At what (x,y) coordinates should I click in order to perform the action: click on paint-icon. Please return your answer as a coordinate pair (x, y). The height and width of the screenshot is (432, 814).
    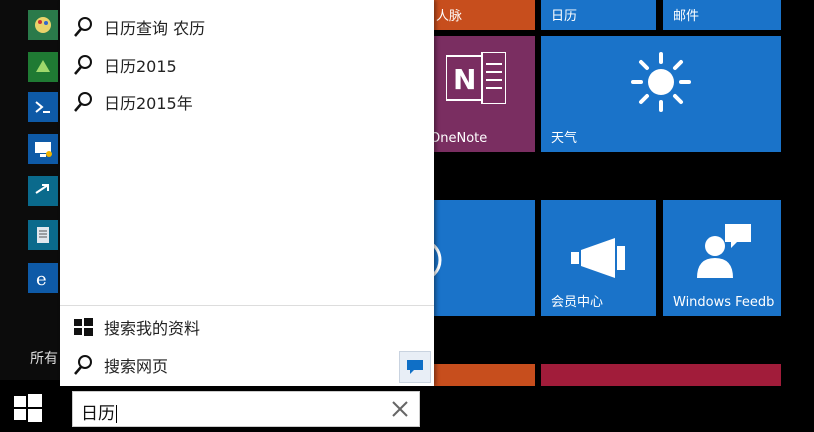
    Looking at the image, I should click on (43, 25).